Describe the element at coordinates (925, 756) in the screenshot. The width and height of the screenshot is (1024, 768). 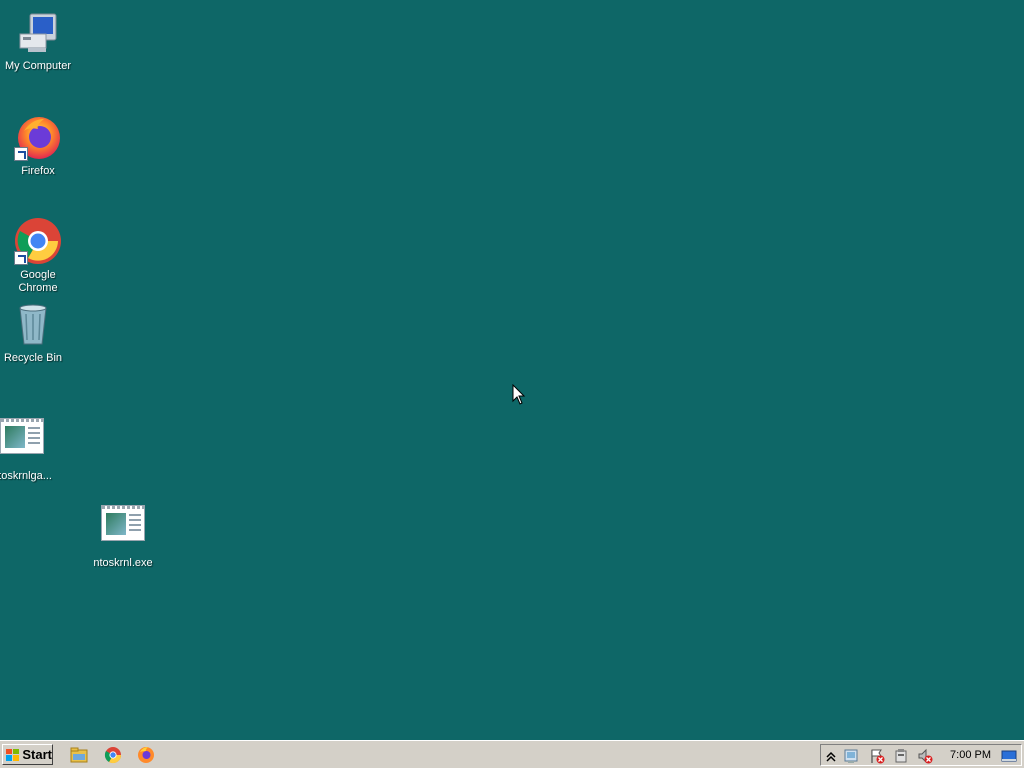
I see `volume-muted-icon` at that location.